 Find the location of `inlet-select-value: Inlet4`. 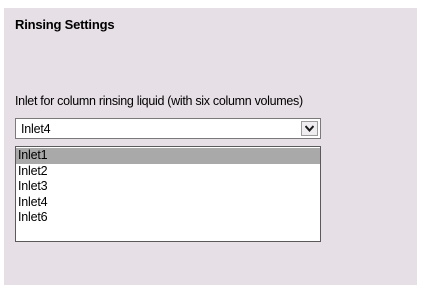

inlet-select-value: Inlet4 is located at coordinates (36, 129).